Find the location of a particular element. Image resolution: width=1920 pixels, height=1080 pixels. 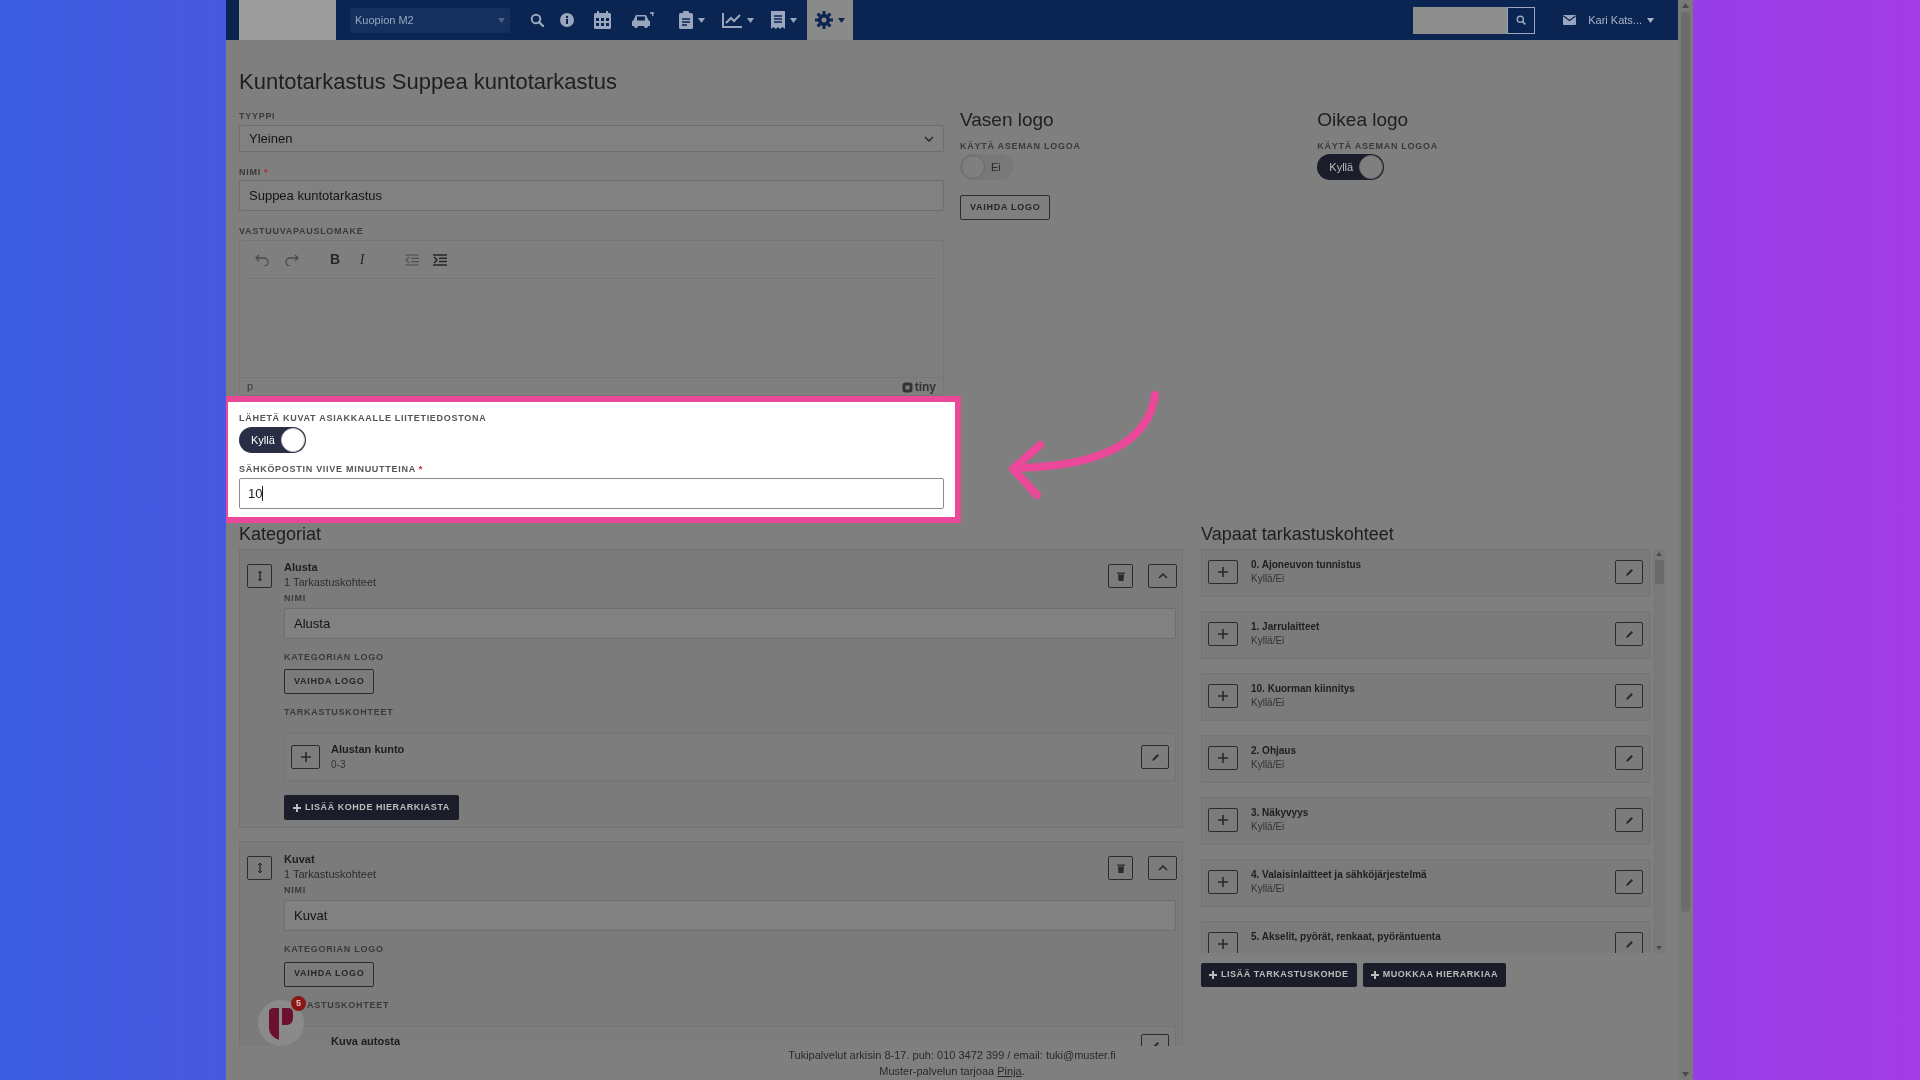

section-heading: Vapaat tarkastuskohteet is located at coordinates (1298, 534).